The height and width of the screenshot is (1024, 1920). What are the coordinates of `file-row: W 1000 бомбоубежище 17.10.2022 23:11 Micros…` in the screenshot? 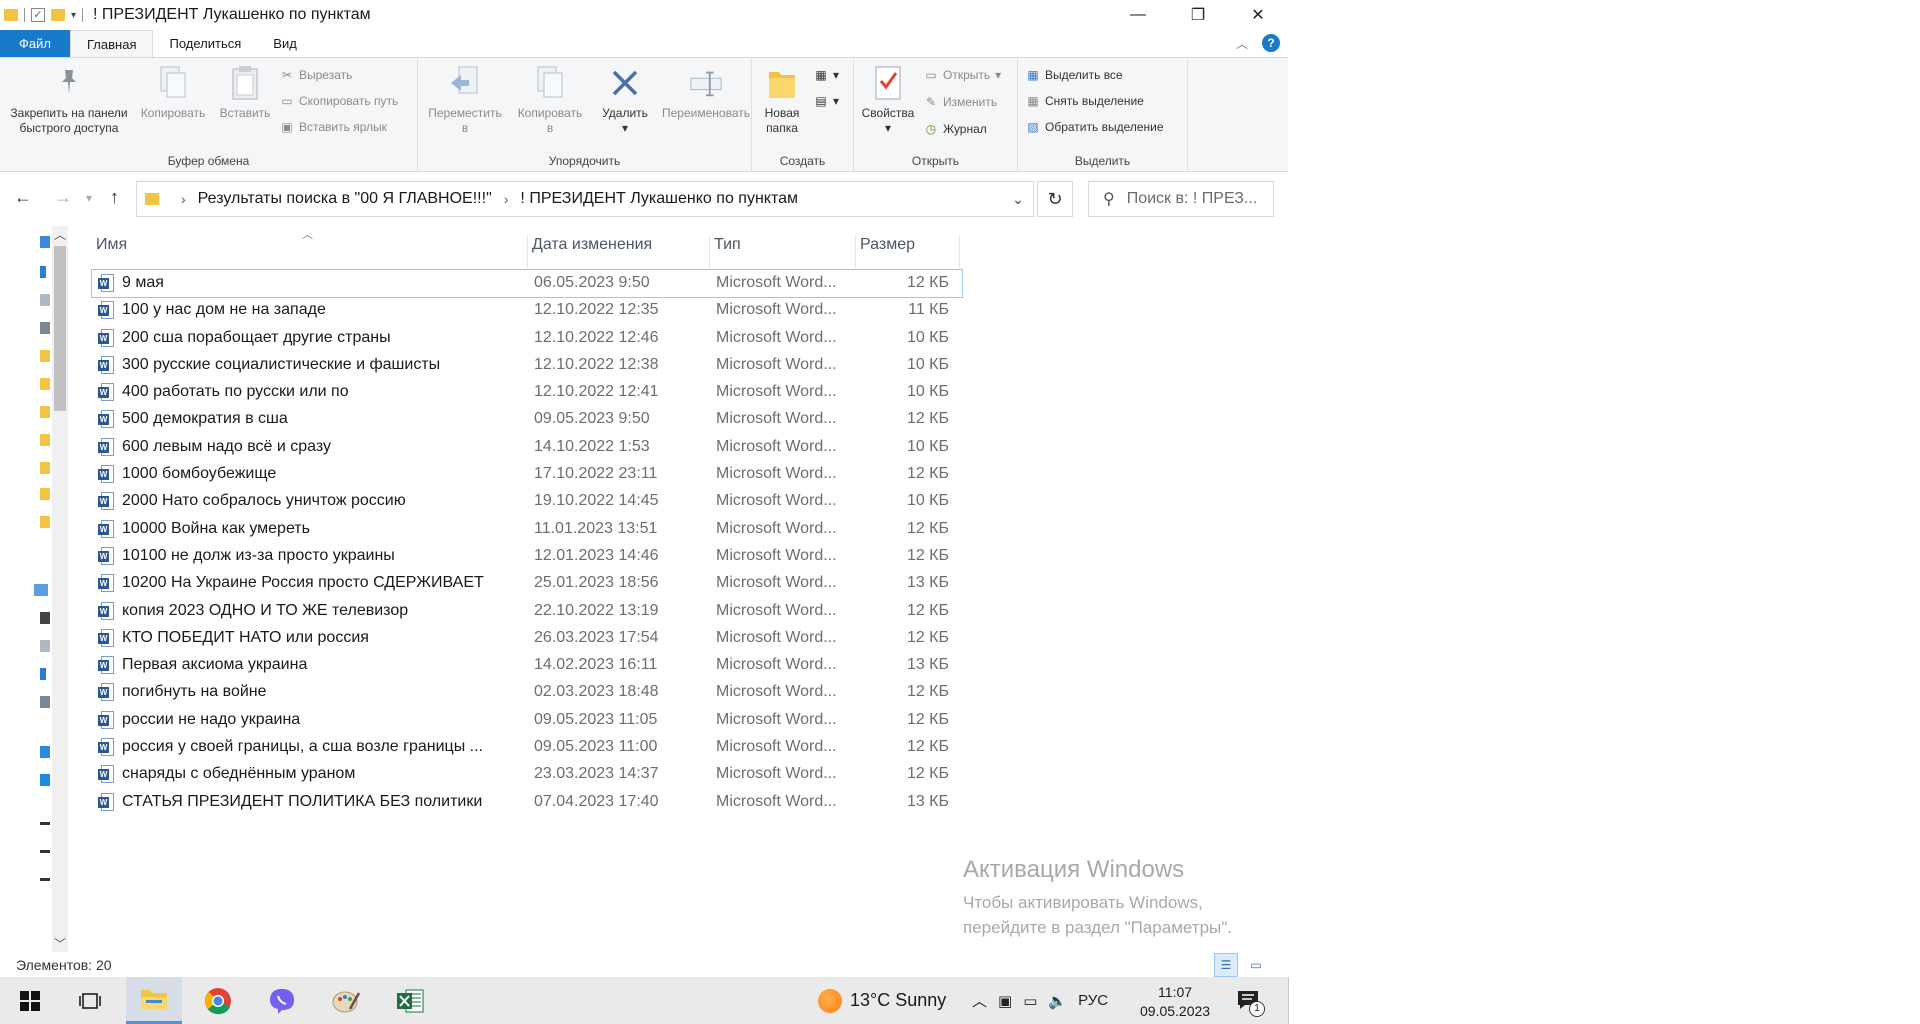 It's located at (527, 474).